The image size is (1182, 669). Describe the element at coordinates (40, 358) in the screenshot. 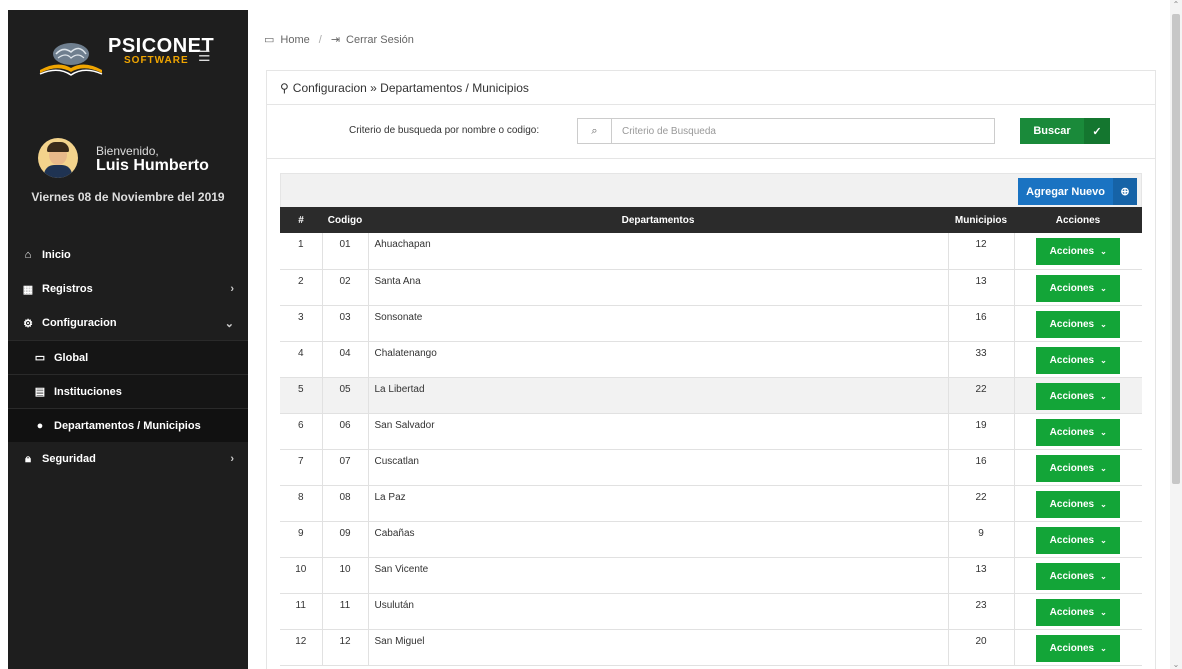

I see `monitor-icon: ▭` at that location.